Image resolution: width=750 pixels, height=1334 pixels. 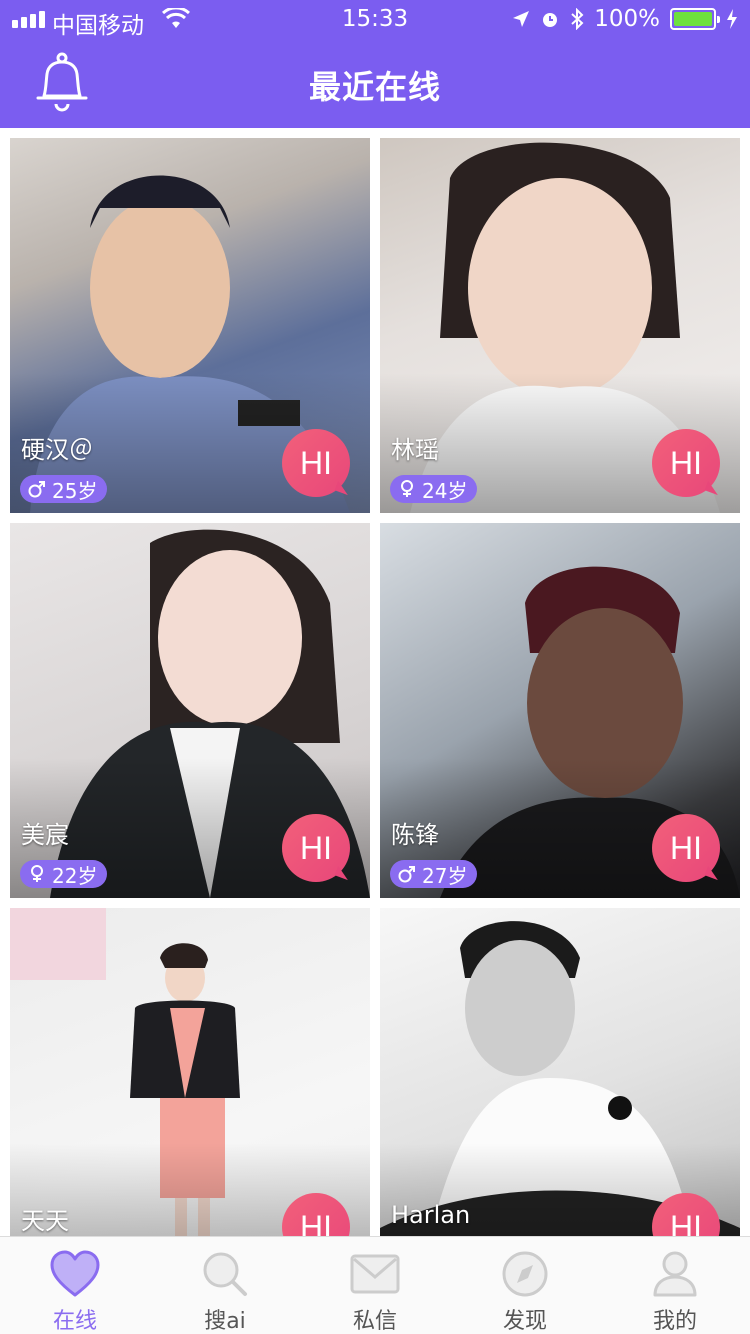 What do you see at coordinates (521, 19) in the screenshot?
I see `location-icon` at bounding box center [521, 19].